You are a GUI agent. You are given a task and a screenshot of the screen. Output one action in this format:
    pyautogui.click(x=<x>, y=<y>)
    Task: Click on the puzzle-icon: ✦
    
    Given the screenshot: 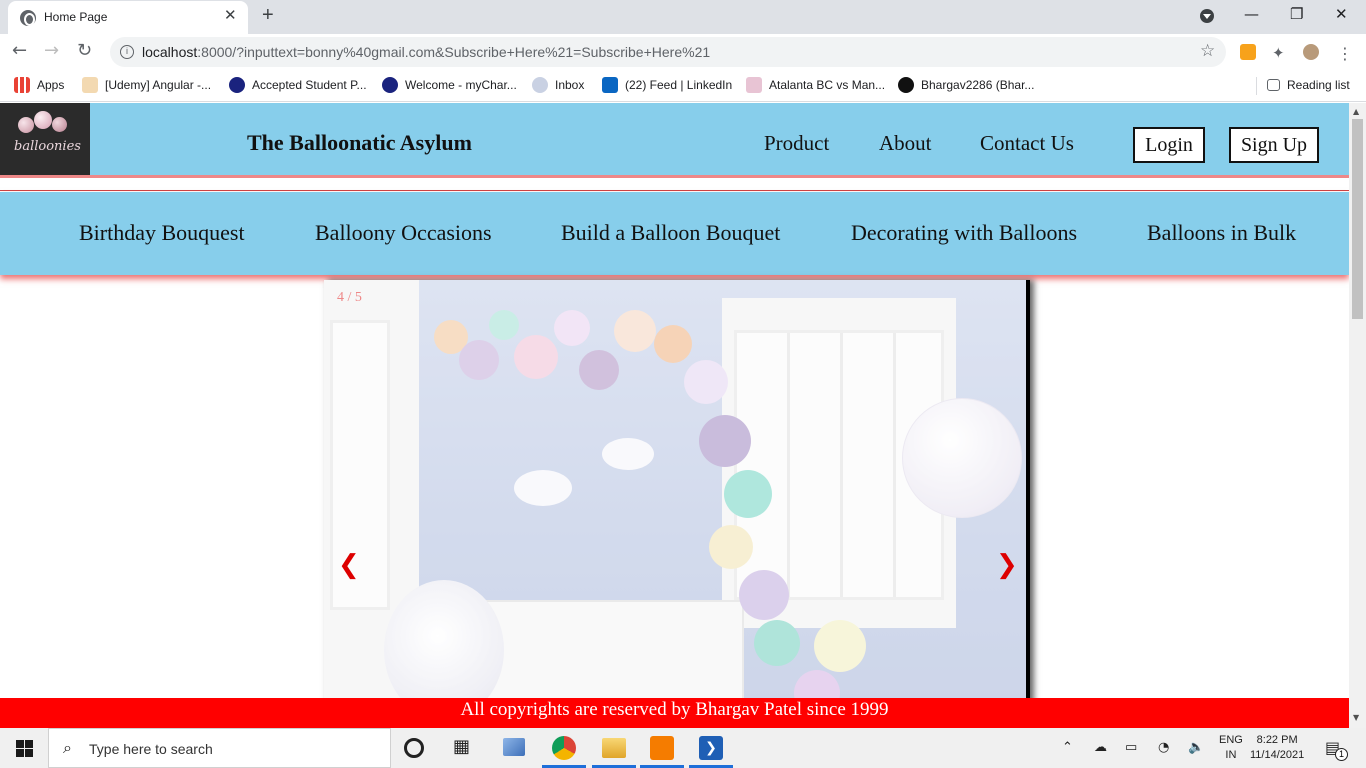 What is the action you would take?
    pyautogui.click(x=1280, y=53)
    